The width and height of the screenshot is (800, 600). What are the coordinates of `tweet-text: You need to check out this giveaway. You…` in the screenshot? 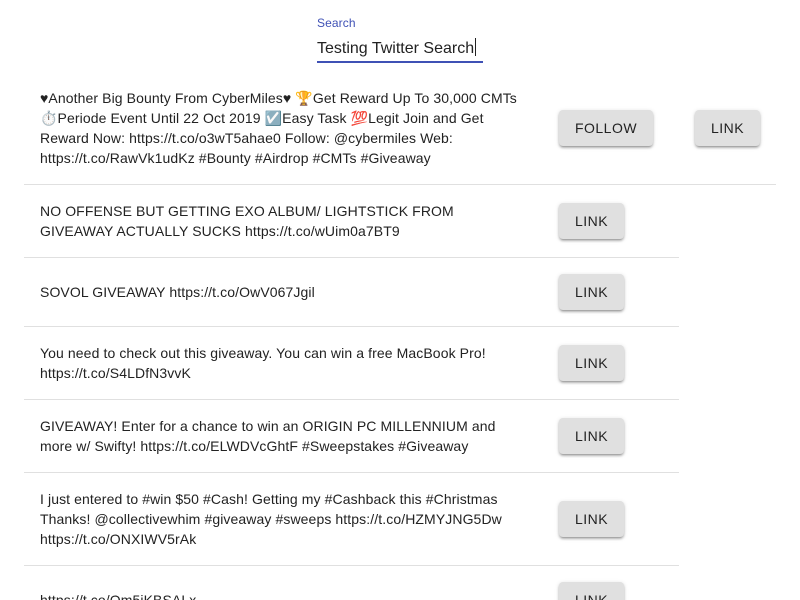 It's located at (263, 363).